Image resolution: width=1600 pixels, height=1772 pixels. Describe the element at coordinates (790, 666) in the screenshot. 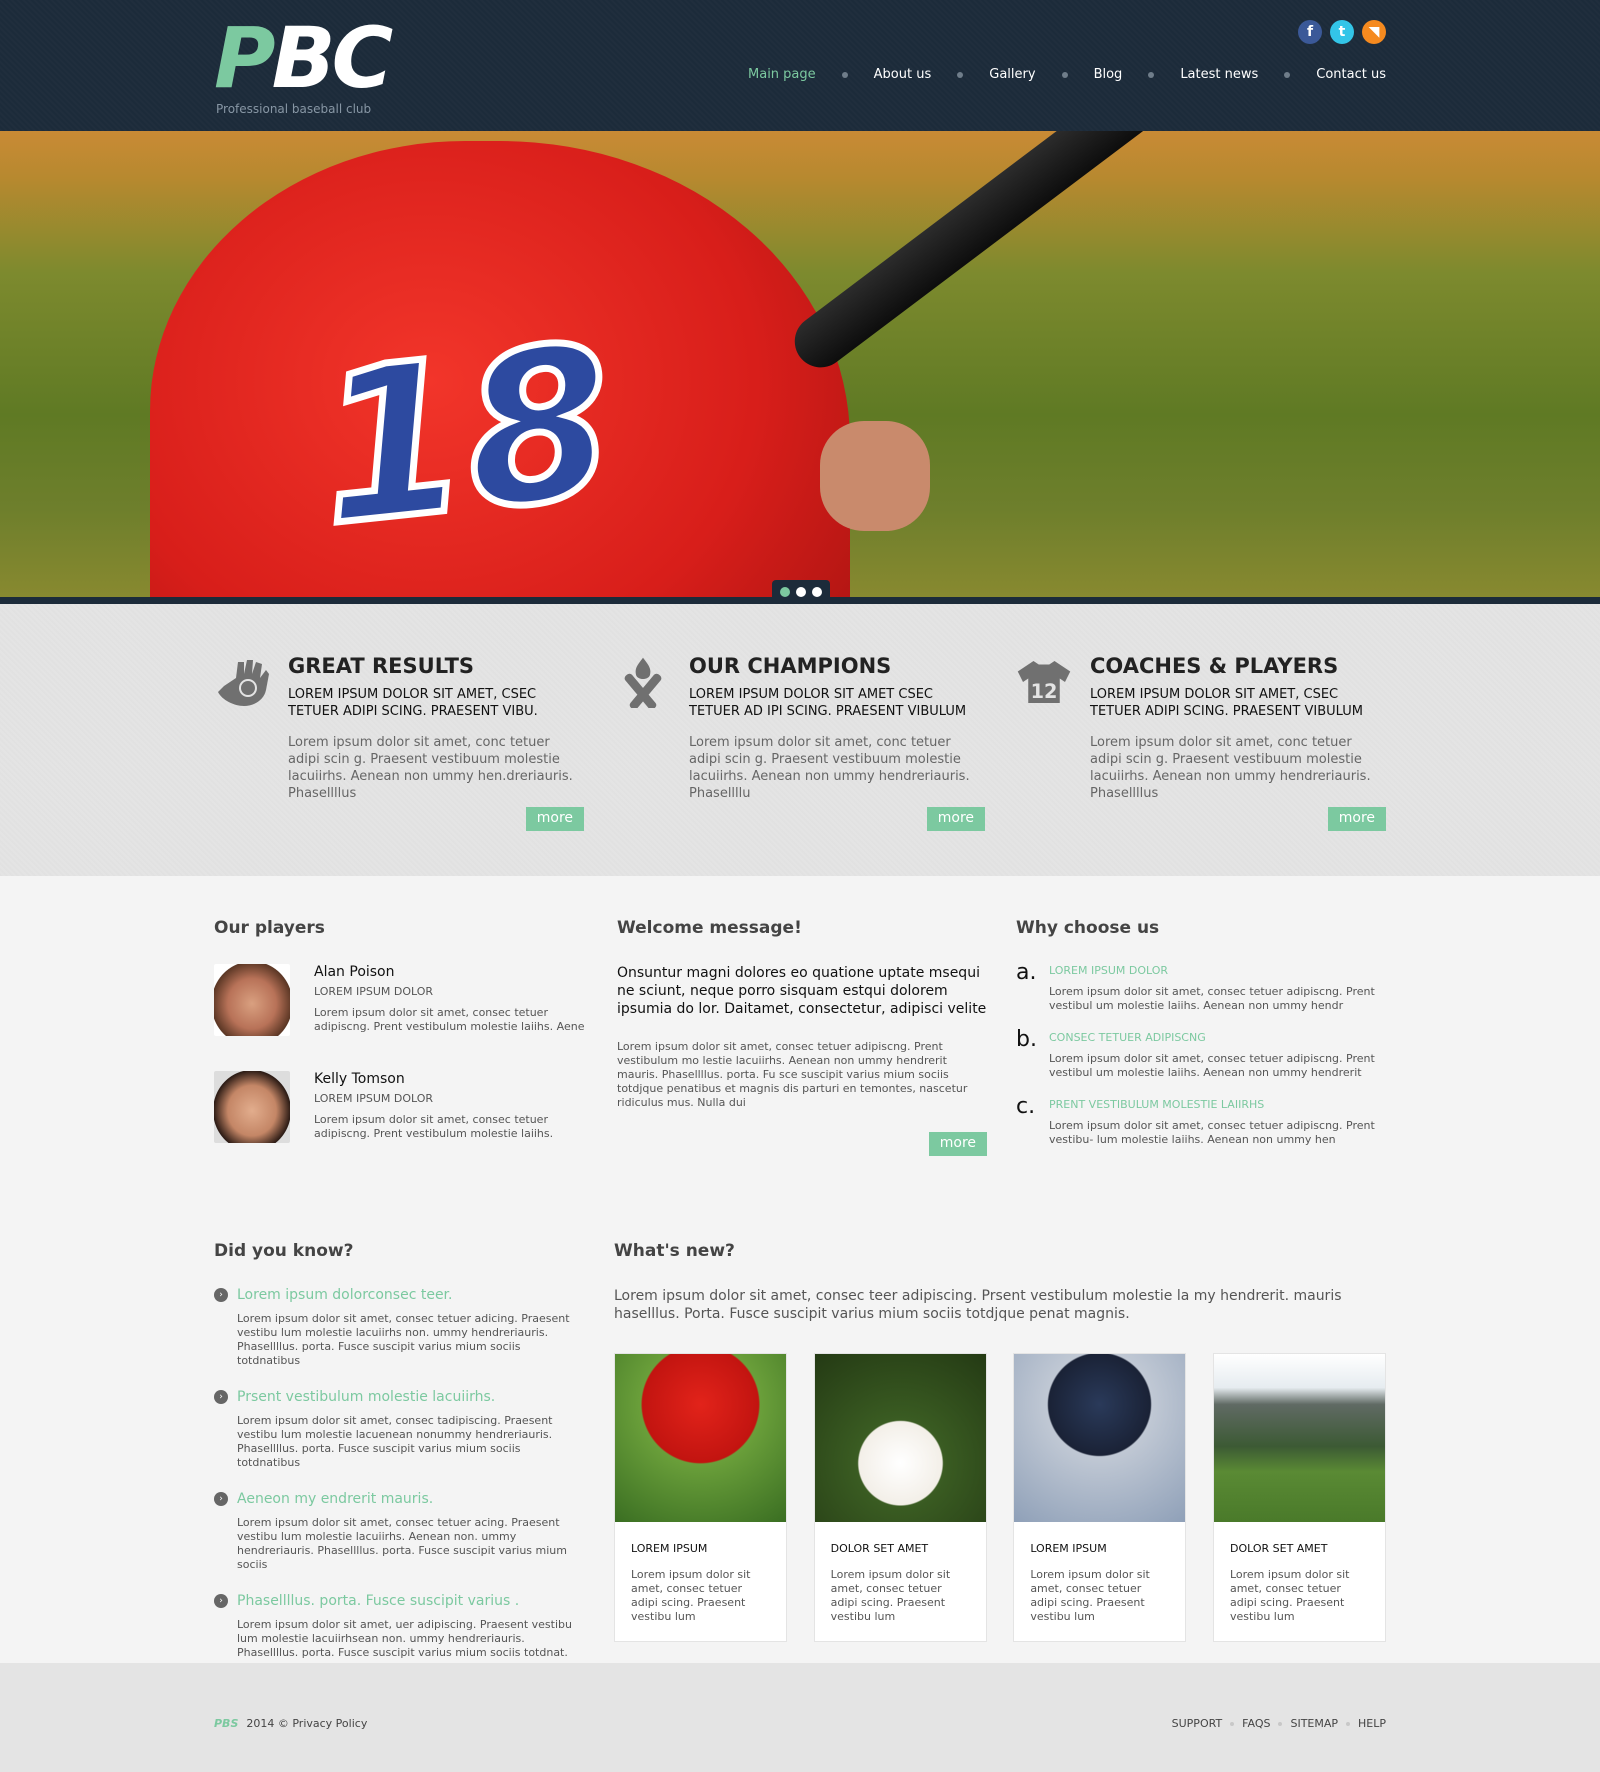

I see `feature-title: OUR CHAMPIONS` at that location.